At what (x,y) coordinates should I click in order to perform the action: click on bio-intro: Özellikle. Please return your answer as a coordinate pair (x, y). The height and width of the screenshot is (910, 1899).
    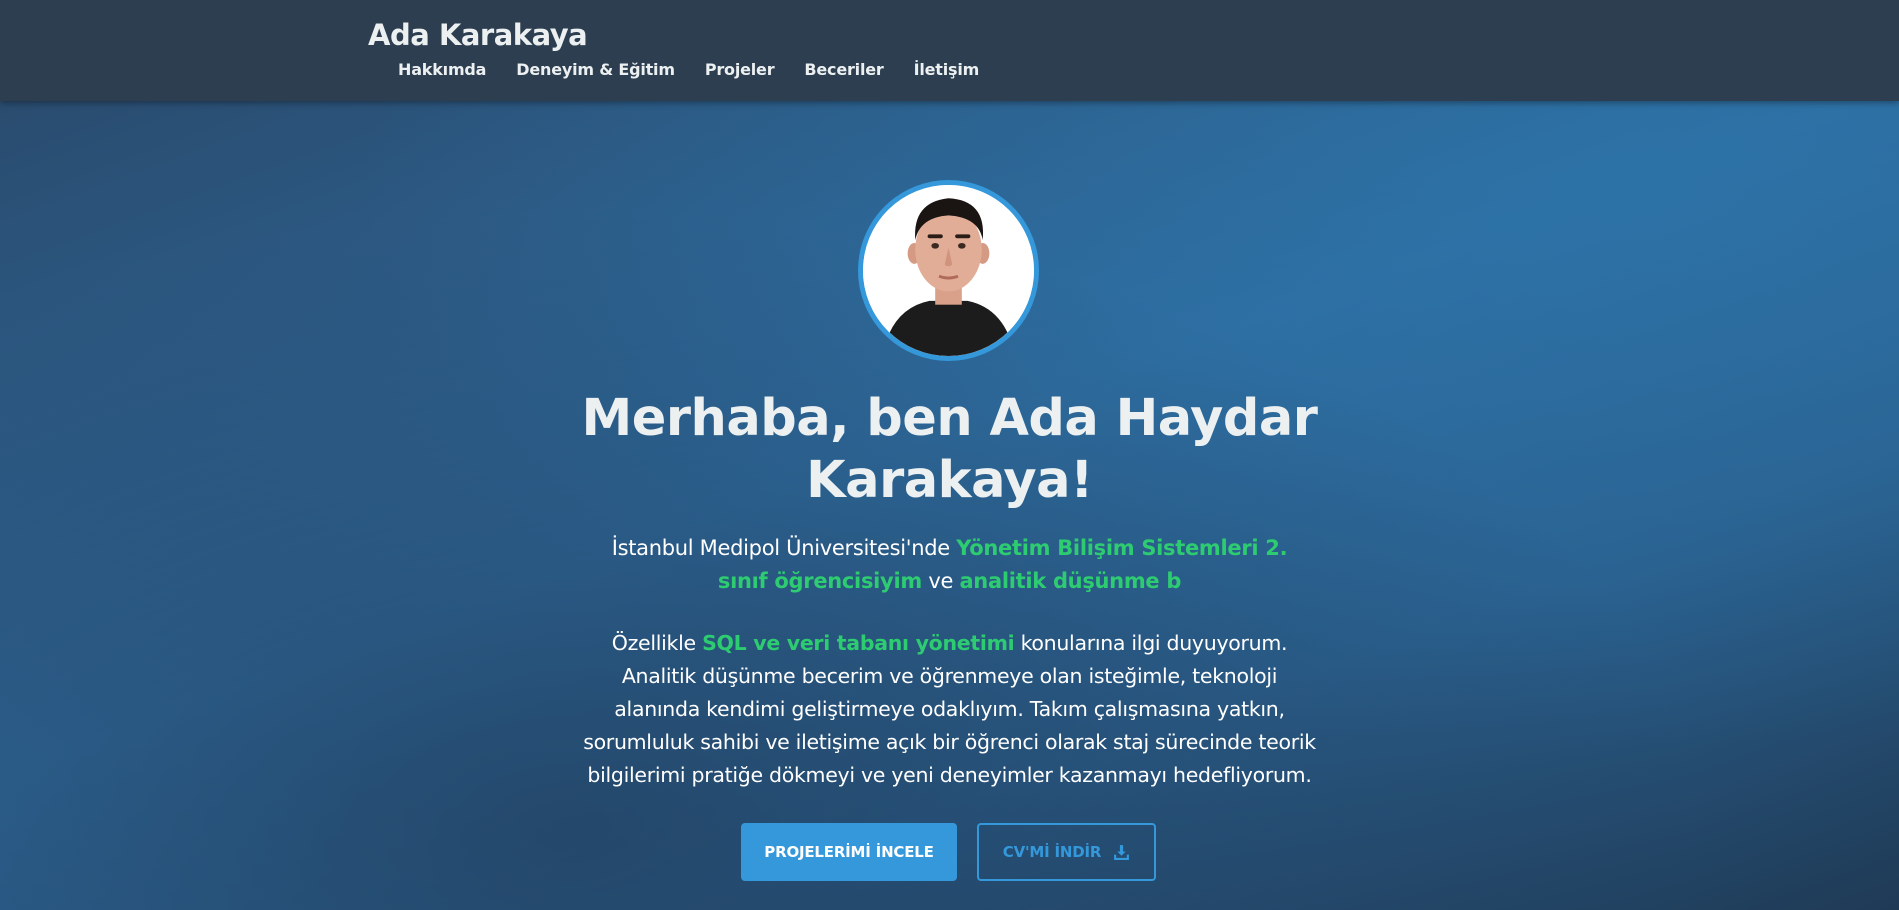
    Looking at the image, I should click on (657, 643).